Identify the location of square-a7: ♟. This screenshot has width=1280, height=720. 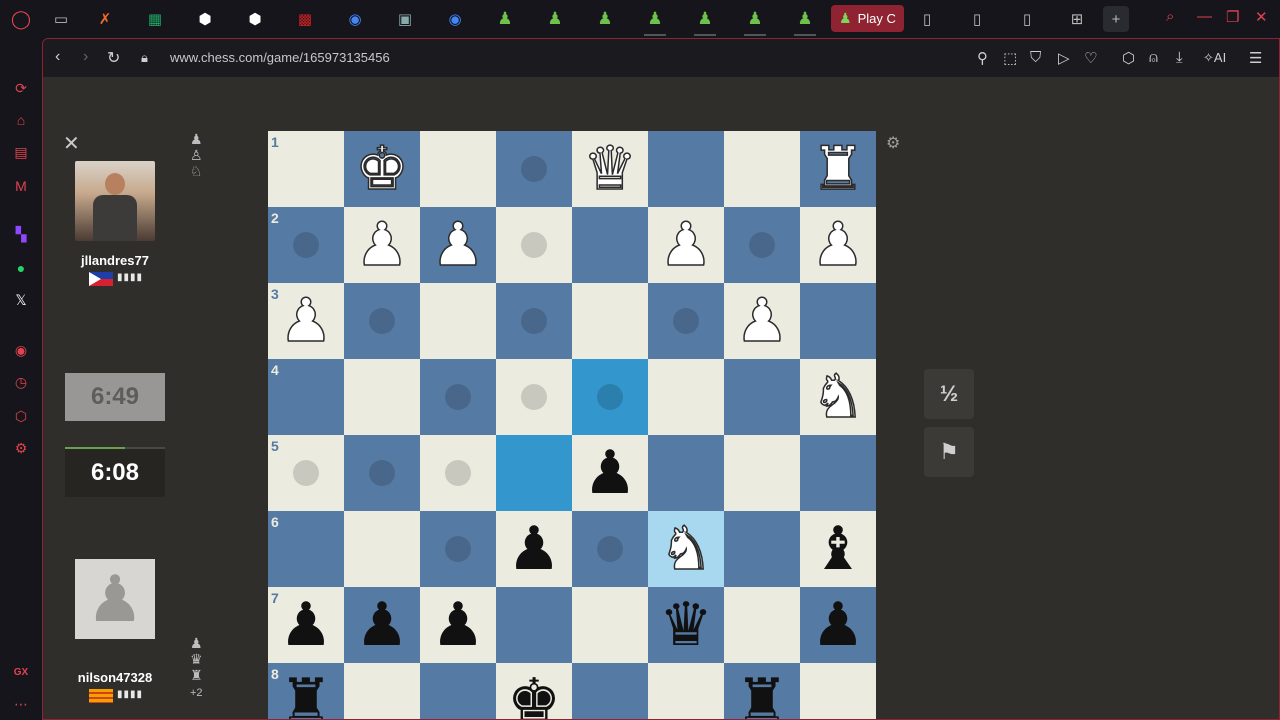
(838, 625).